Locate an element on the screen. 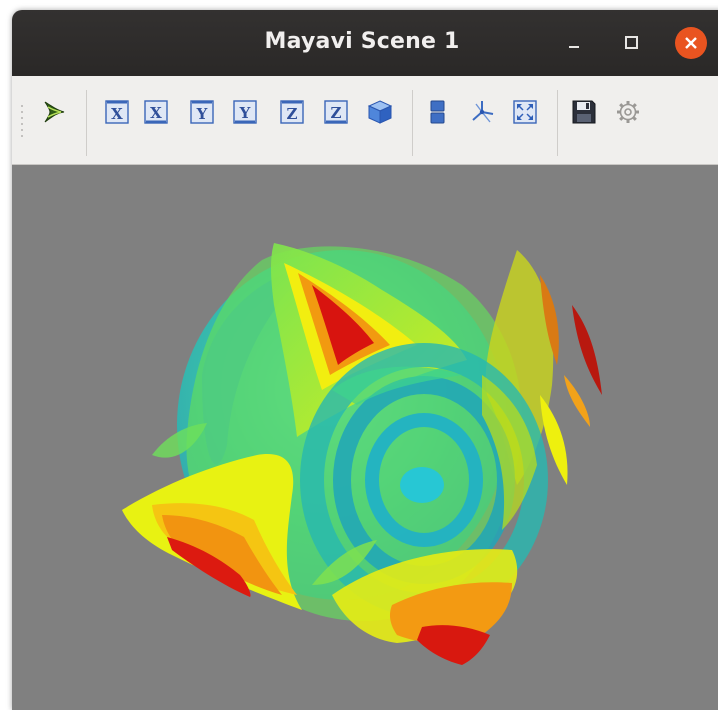 Image resolution: width=718 pixels, height=710 pixels. close-button is located at coordinates (691, 43).